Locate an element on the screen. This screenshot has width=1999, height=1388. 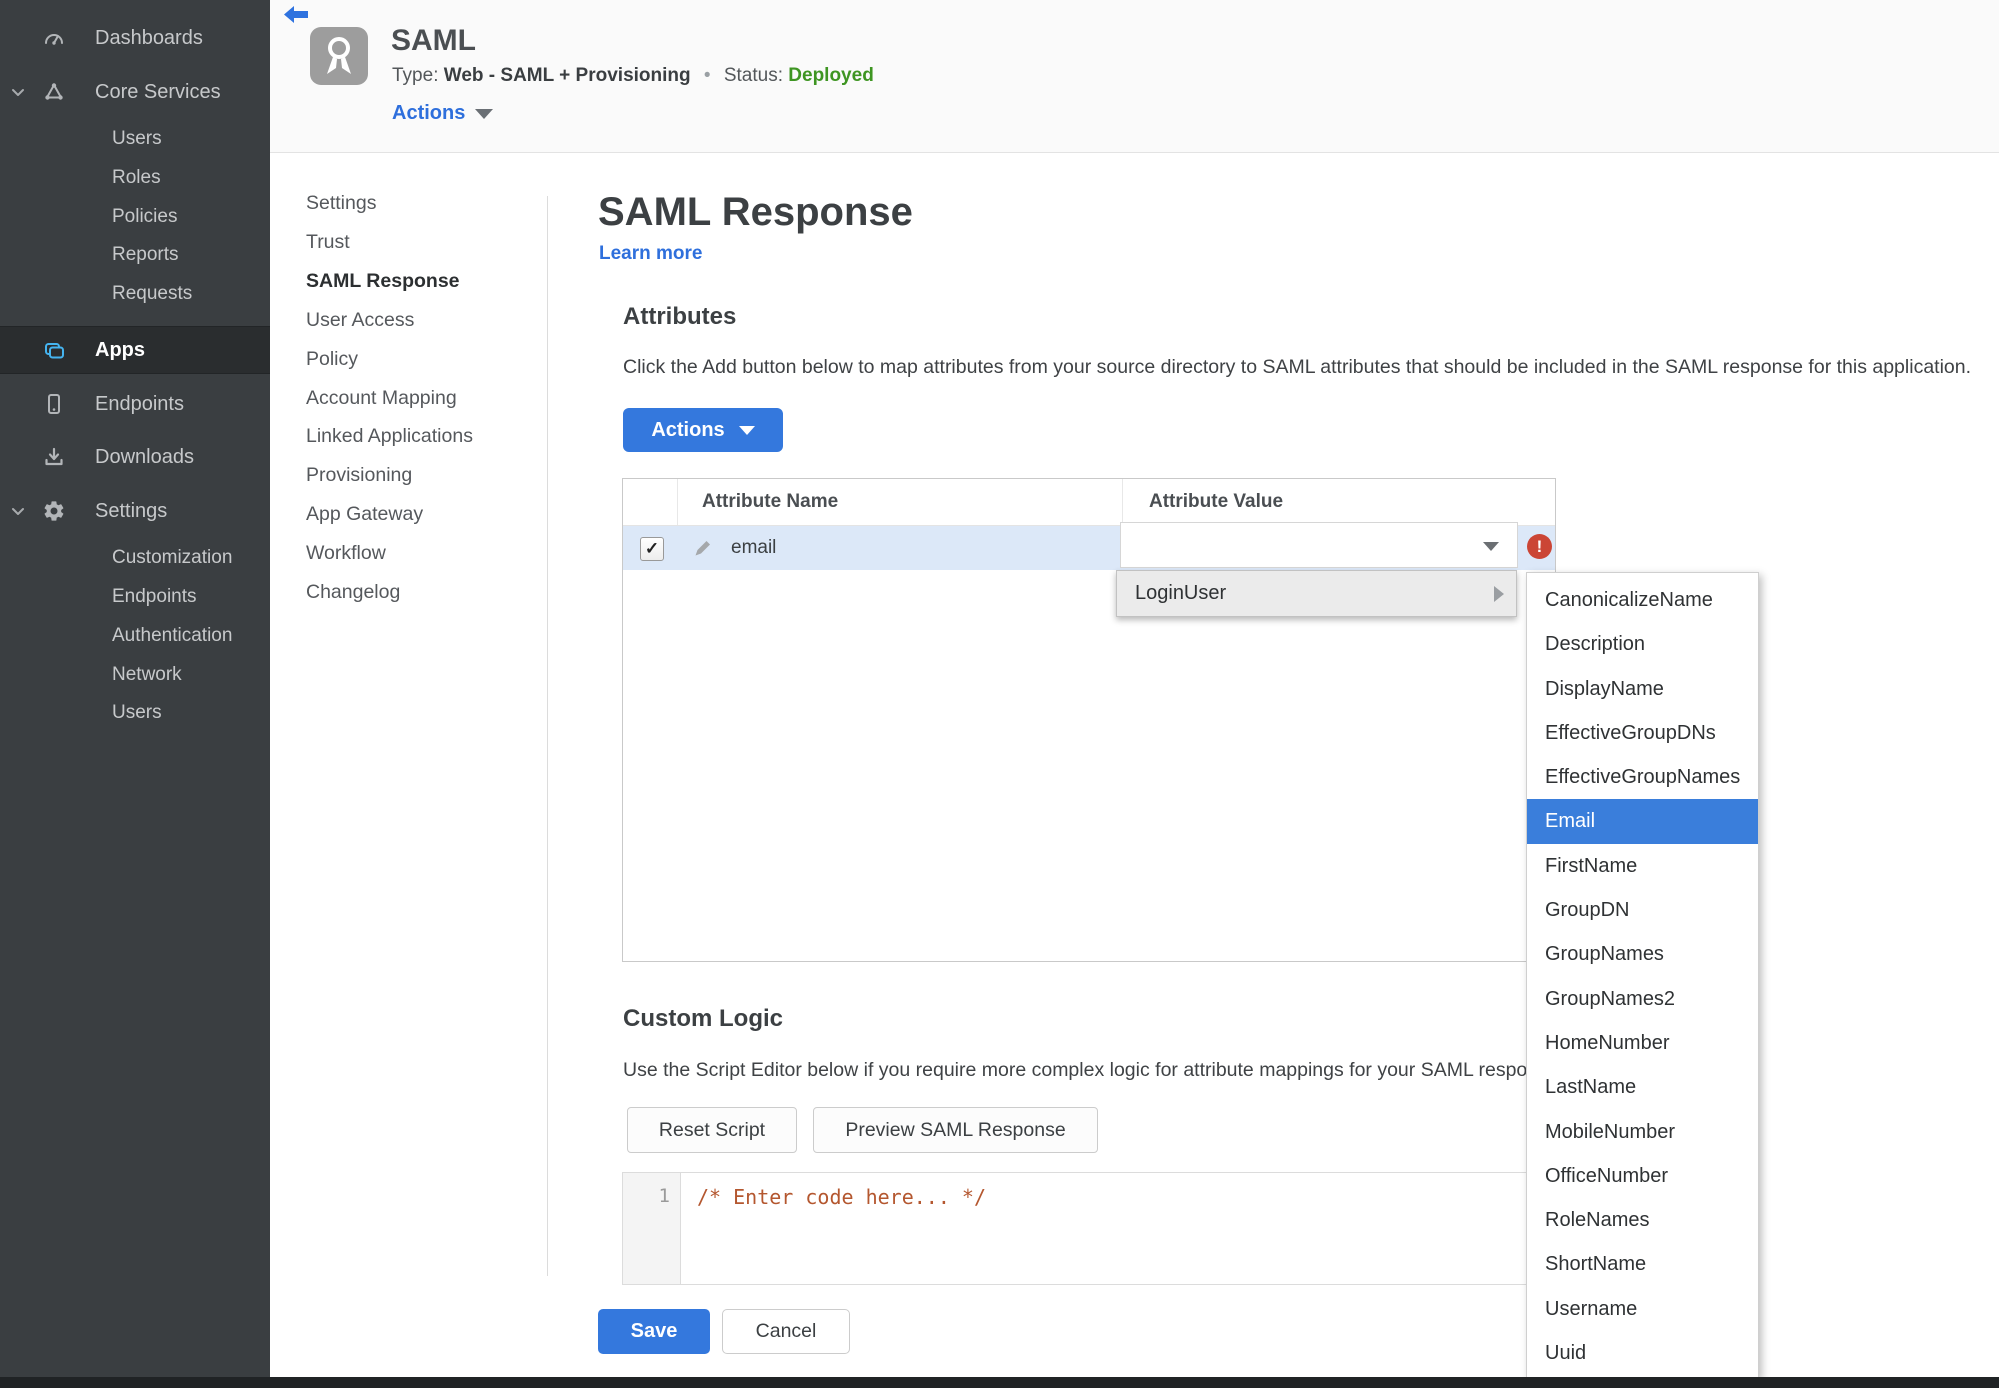
header-actions-label: Actions is located at coordinates (429, 113).